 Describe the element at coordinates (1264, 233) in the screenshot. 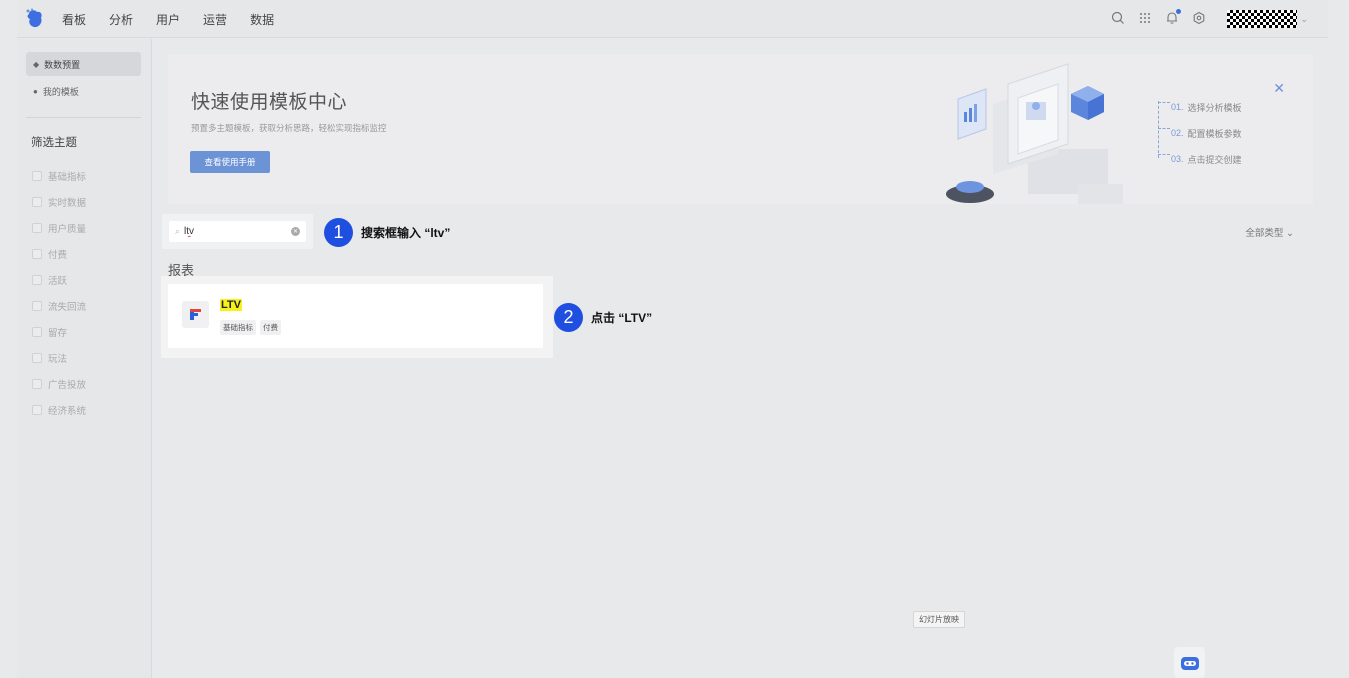

I see `type-filter-label: 全部类型` at that location.